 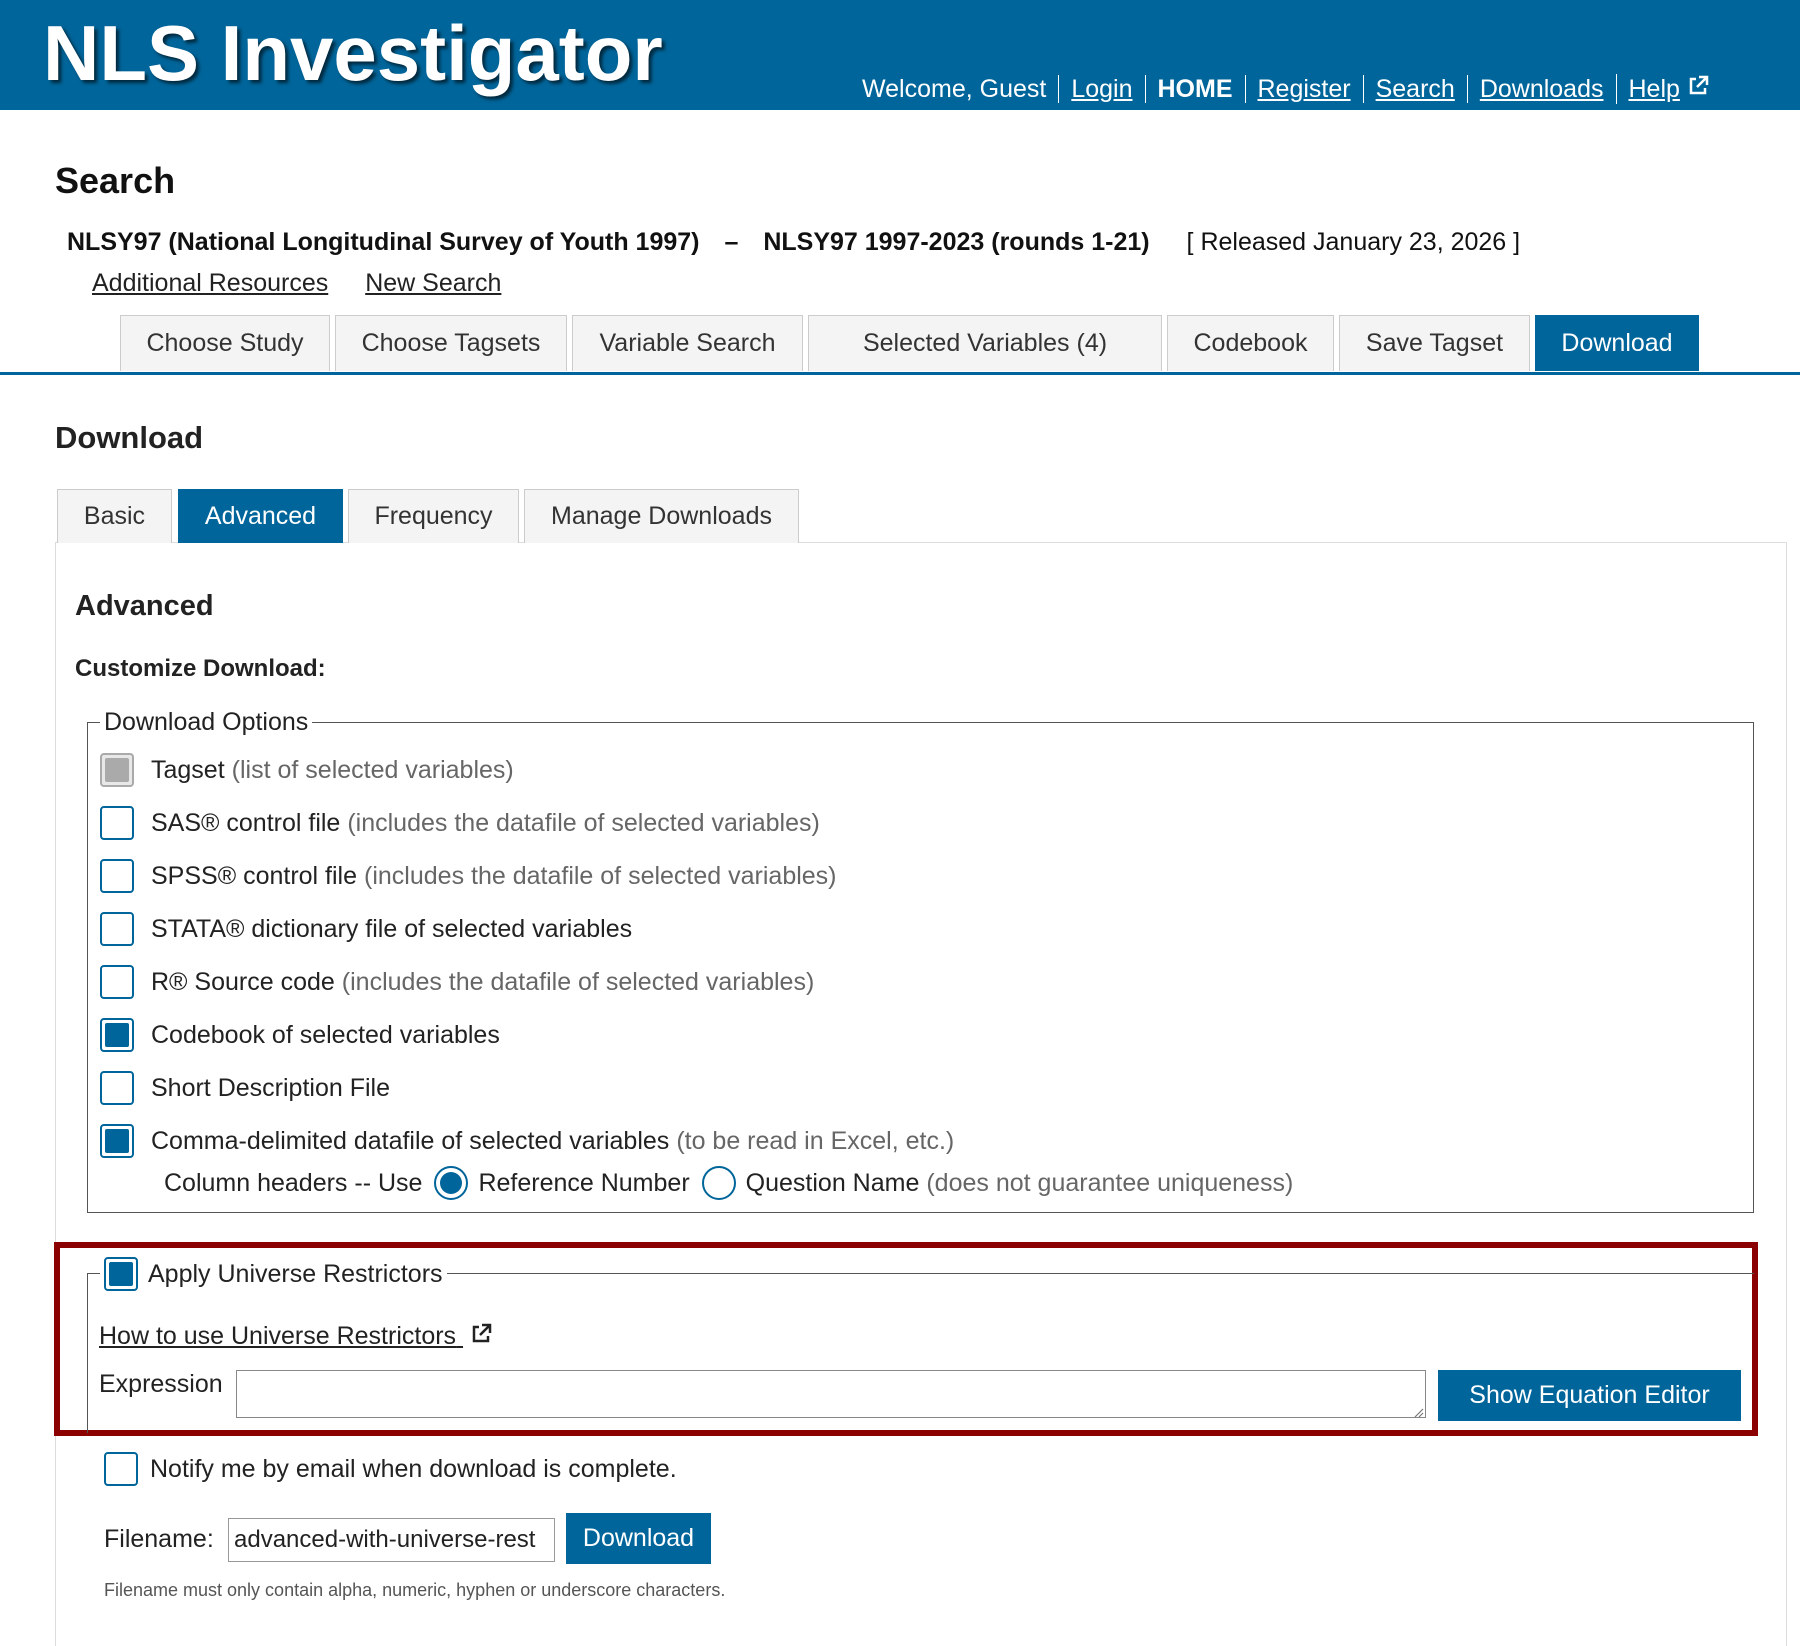 I want to click on tab-download: Download, so click(x=1617, y=343).